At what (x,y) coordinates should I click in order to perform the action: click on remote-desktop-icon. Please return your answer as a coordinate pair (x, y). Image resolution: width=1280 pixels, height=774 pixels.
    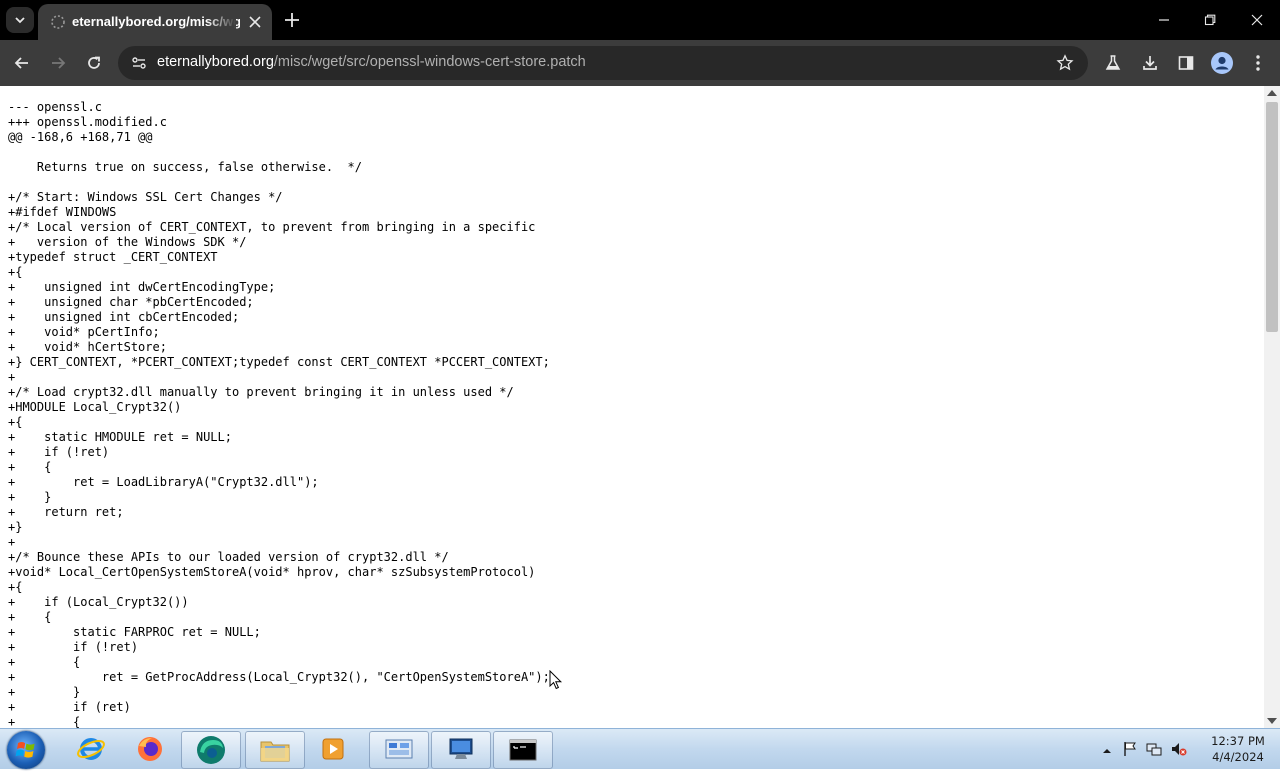
    Looking at the image, I should click on (461, 748).